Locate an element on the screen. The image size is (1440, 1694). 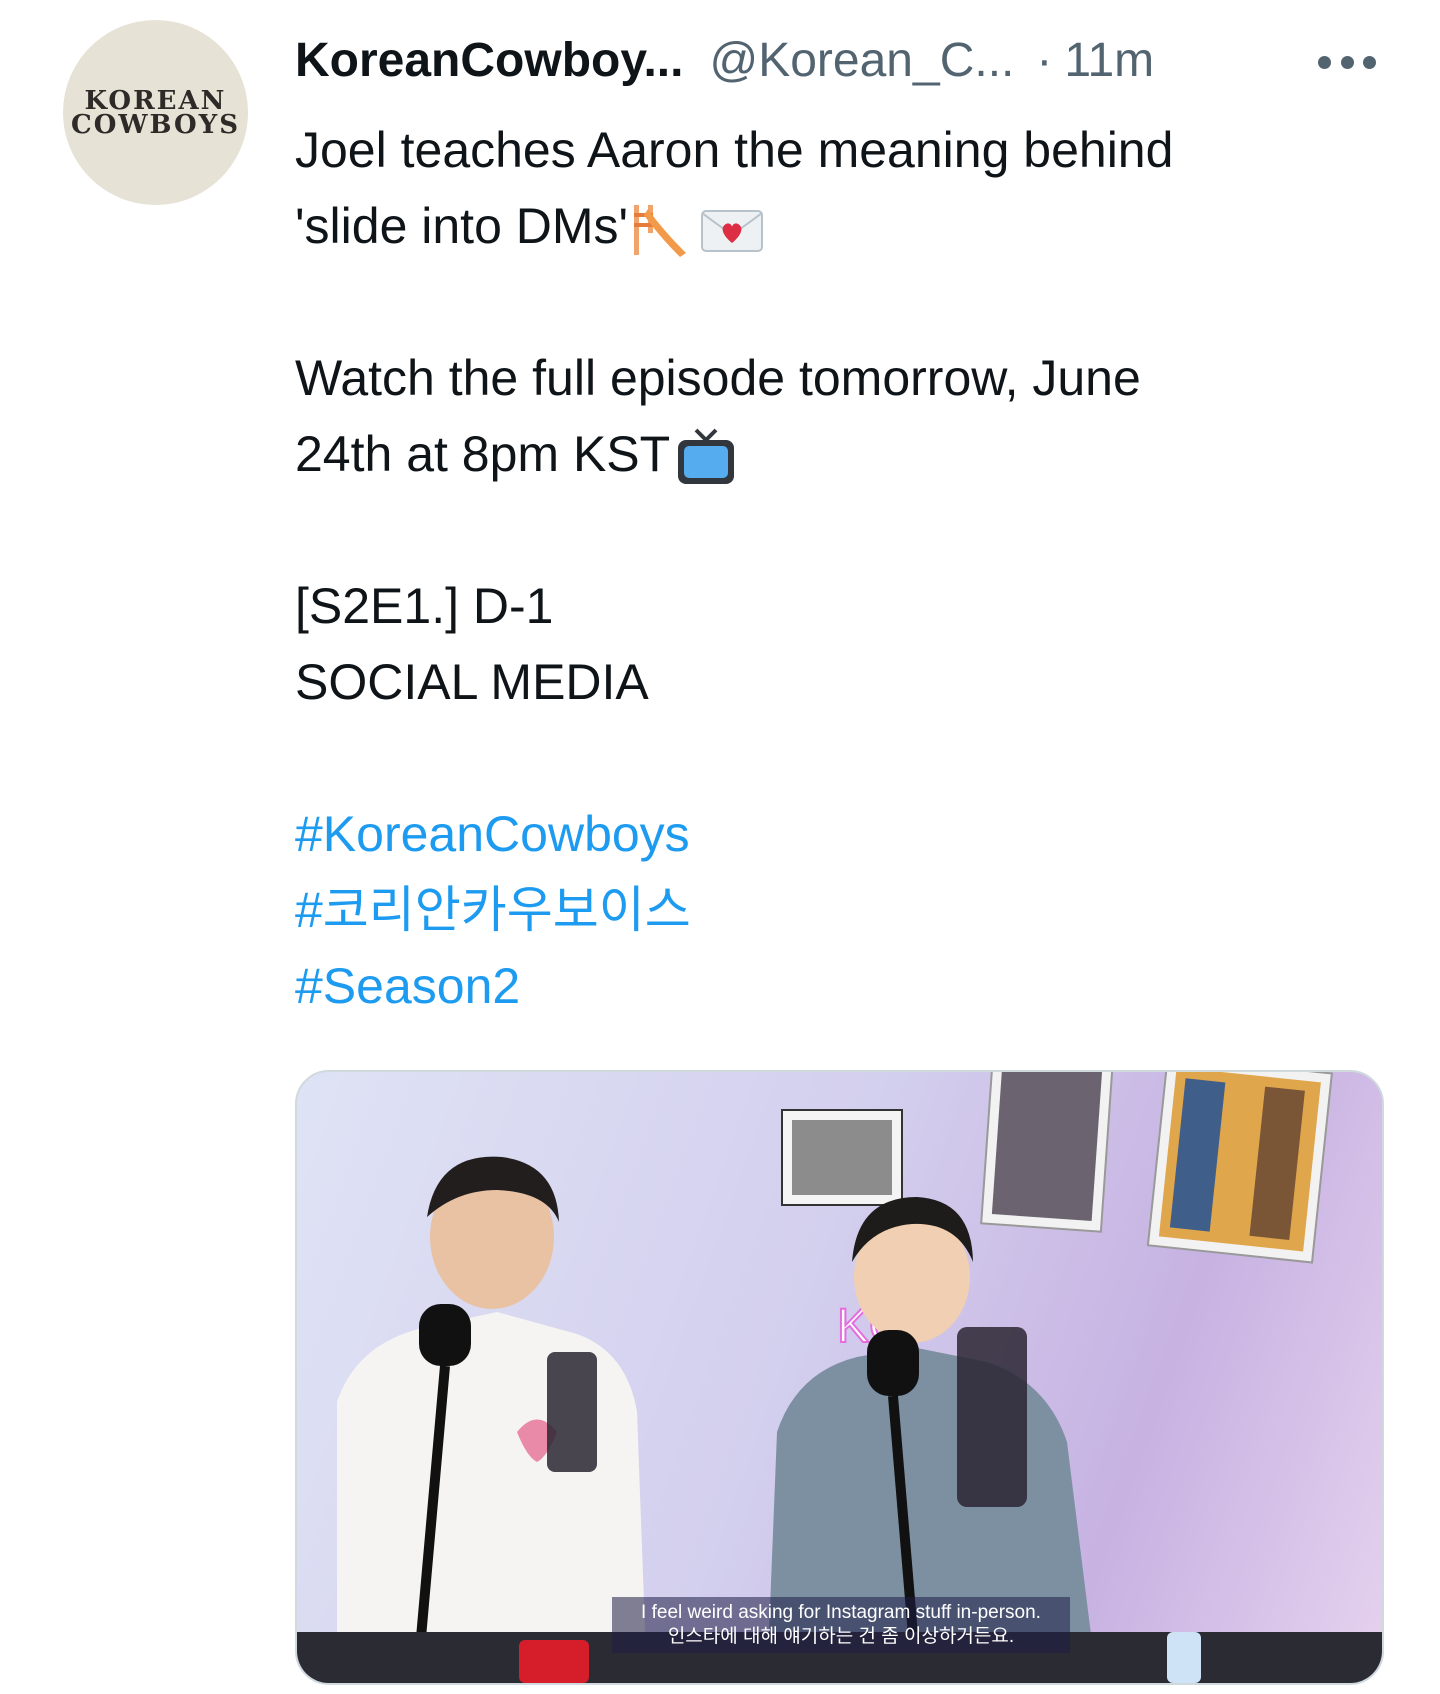
television-emoji is located at coordinates (706, 456).